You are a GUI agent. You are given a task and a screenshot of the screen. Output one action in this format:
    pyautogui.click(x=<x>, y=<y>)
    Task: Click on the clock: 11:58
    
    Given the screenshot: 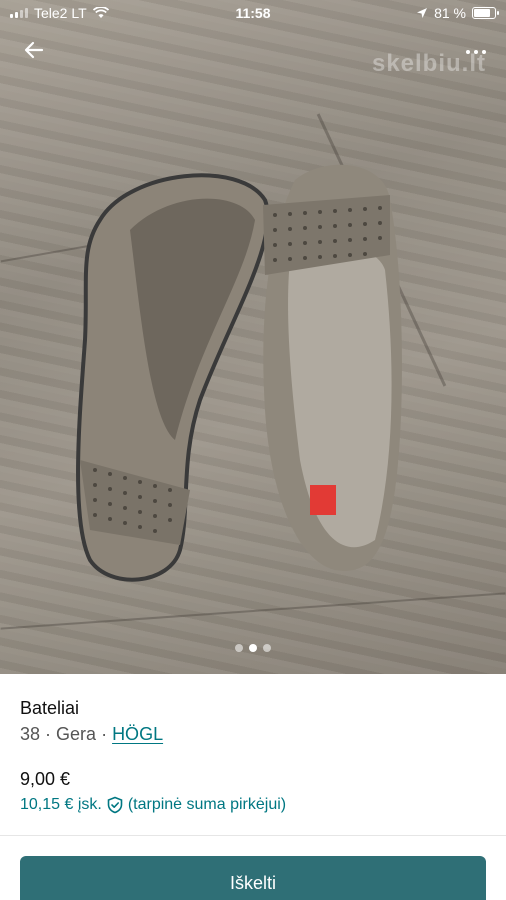 What is the action you would take?
    pyautogui.click(x=253, y=13)
    